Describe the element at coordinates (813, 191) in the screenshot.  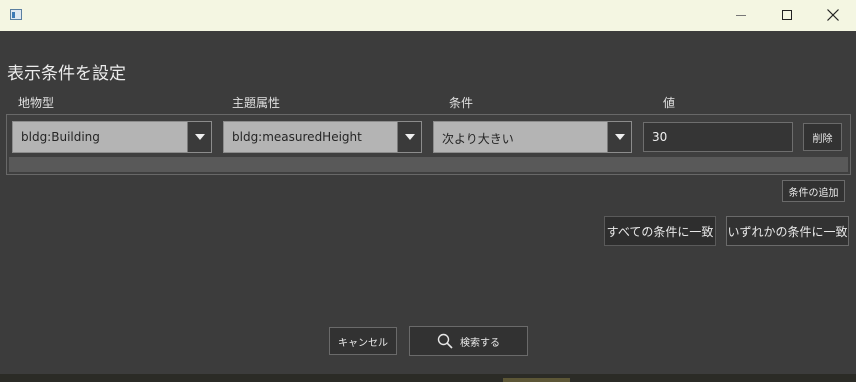
I see `add-condition-button: 条件の追加` at that location.